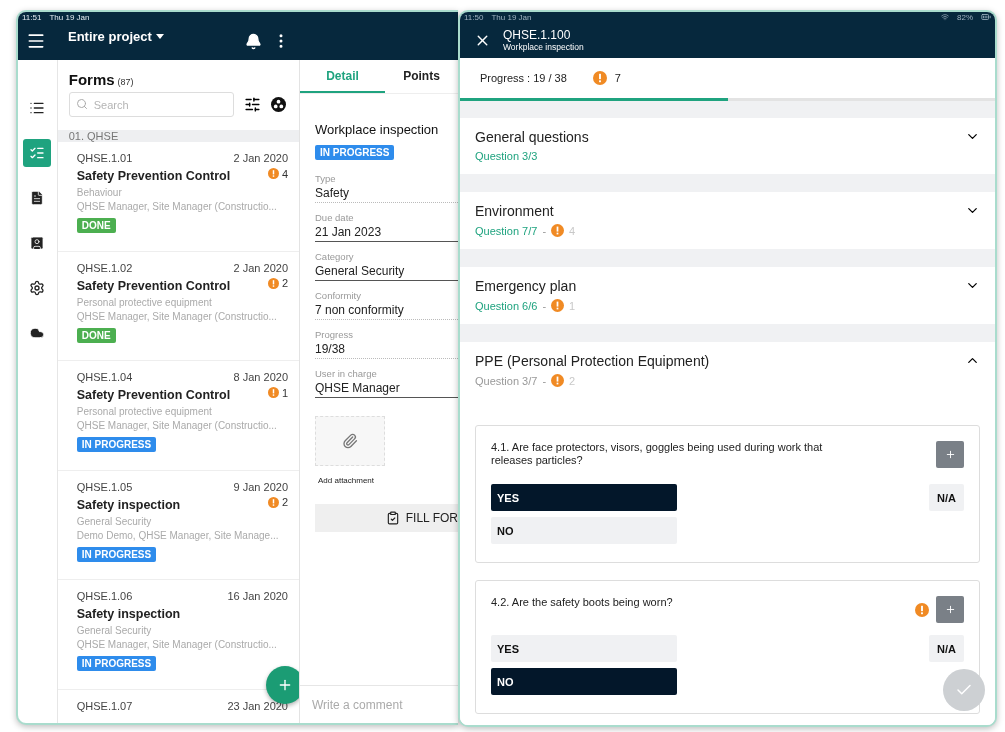 The image size is (1005, 732). Describe the element at coordinates (32, 17) in the screenshot. I see `status-time: 11:51` at that location.